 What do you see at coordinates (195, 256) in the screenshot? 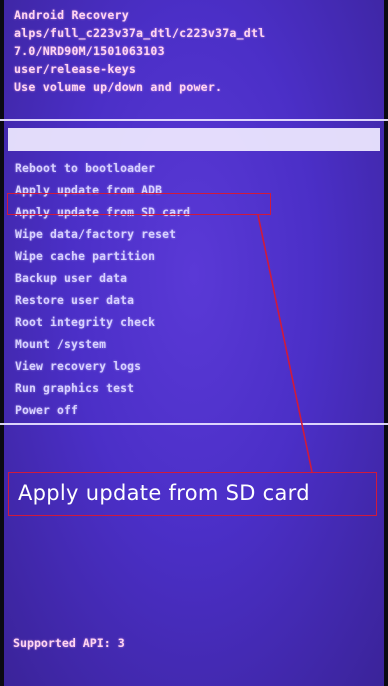
I see `menu-item-wipe-cache: Wipe cache partition` at bounding box center [195, 256].